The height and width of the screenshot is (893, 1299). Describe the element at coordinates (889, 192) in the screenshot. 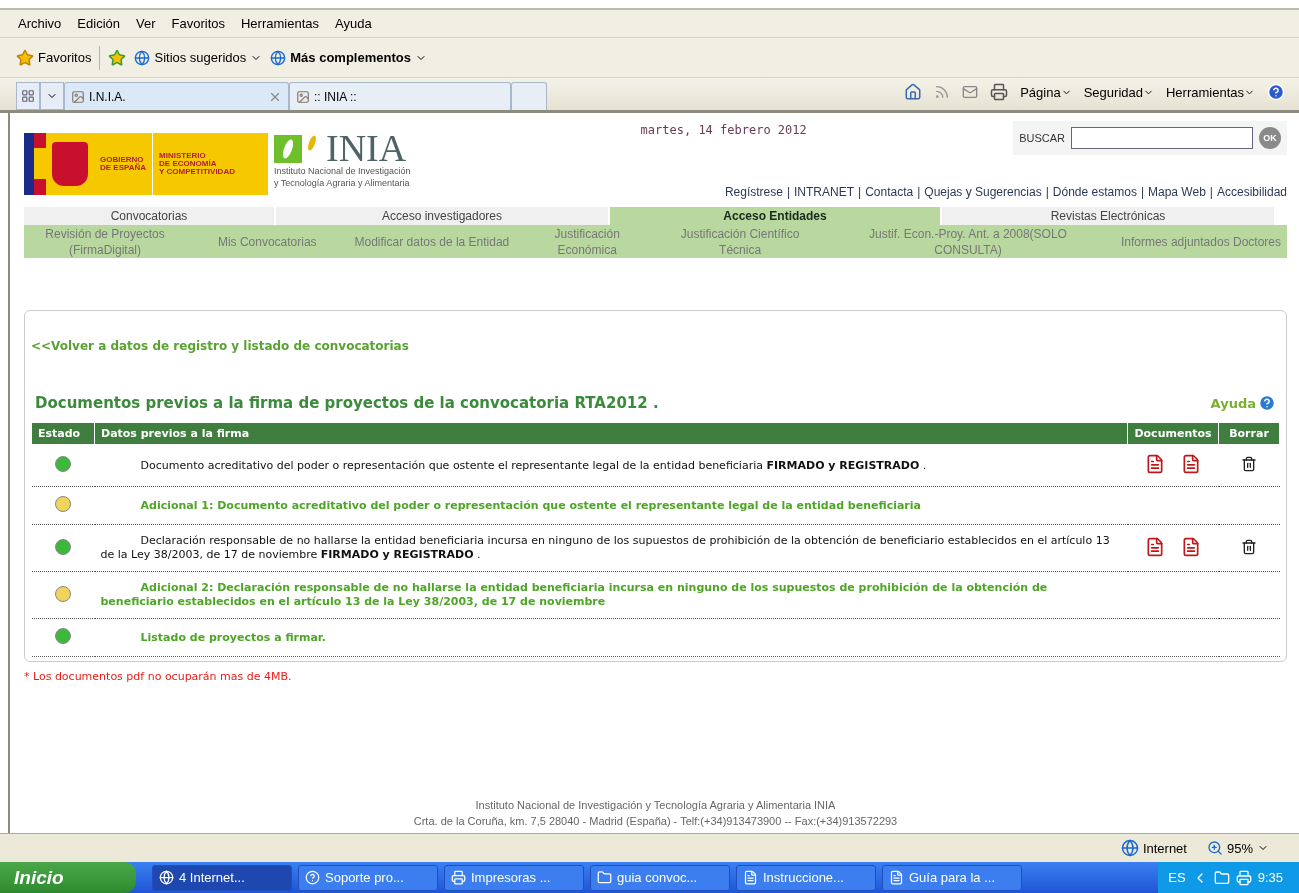

I see `header-link: Contacta` at that location.